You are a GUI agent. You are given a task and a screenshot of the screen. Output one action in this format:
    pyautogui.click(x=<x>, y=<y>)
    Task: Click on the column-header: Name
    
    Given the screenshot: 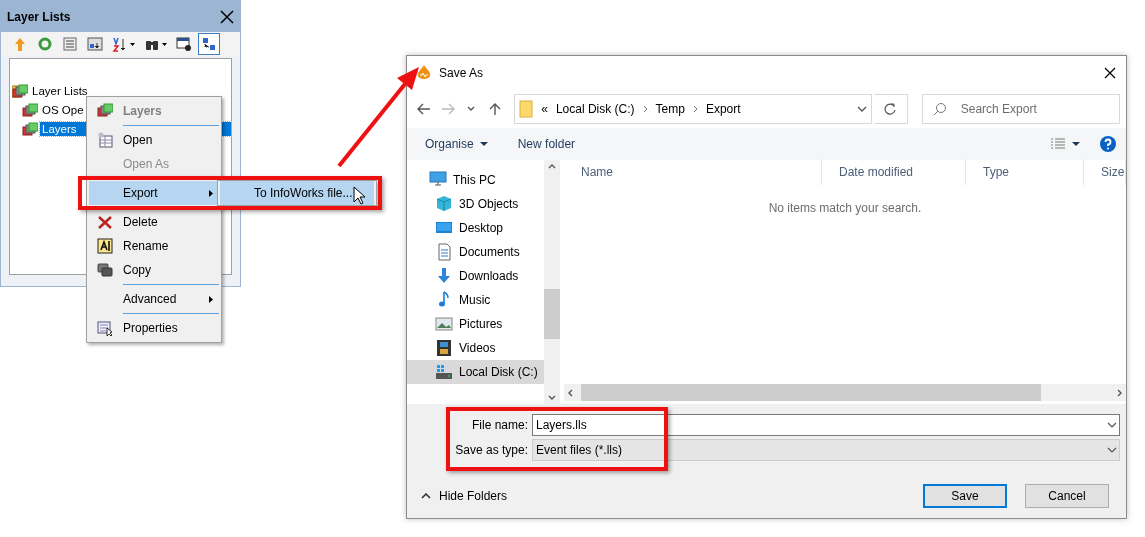 What is the action you would take?
    pyautogui.click(x=693, y=172)
    